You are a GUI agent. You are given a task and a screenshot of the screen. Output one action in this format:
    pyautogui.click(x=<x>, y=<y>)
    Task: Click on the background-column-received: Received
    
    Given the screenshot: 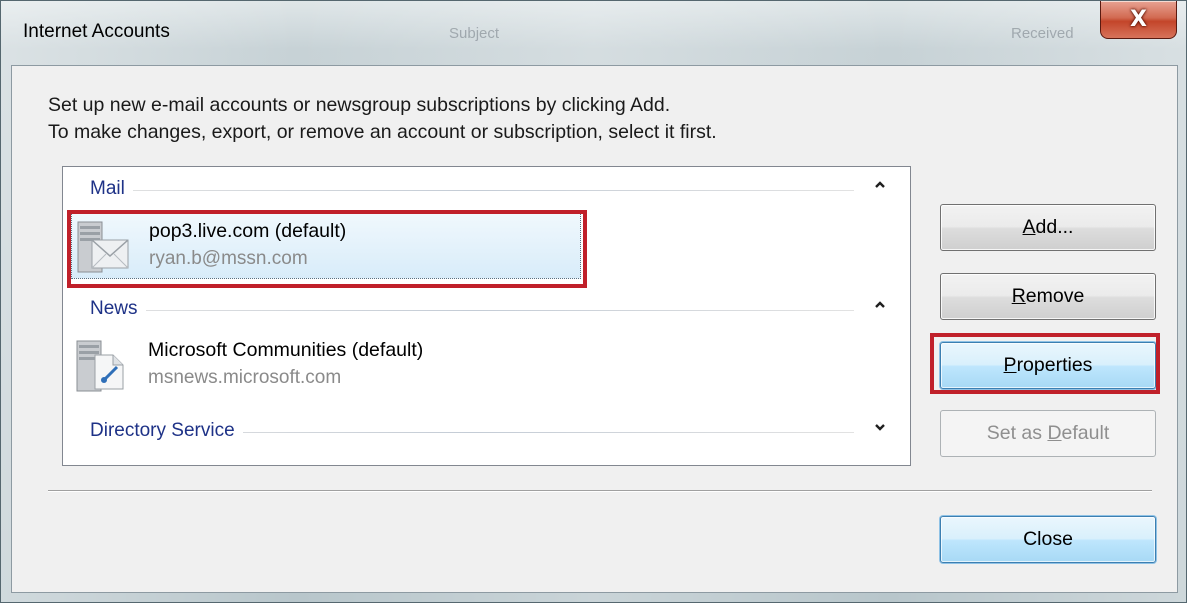 What is the action you would take?
    pyautogui.click(x=1042, y=33)
    